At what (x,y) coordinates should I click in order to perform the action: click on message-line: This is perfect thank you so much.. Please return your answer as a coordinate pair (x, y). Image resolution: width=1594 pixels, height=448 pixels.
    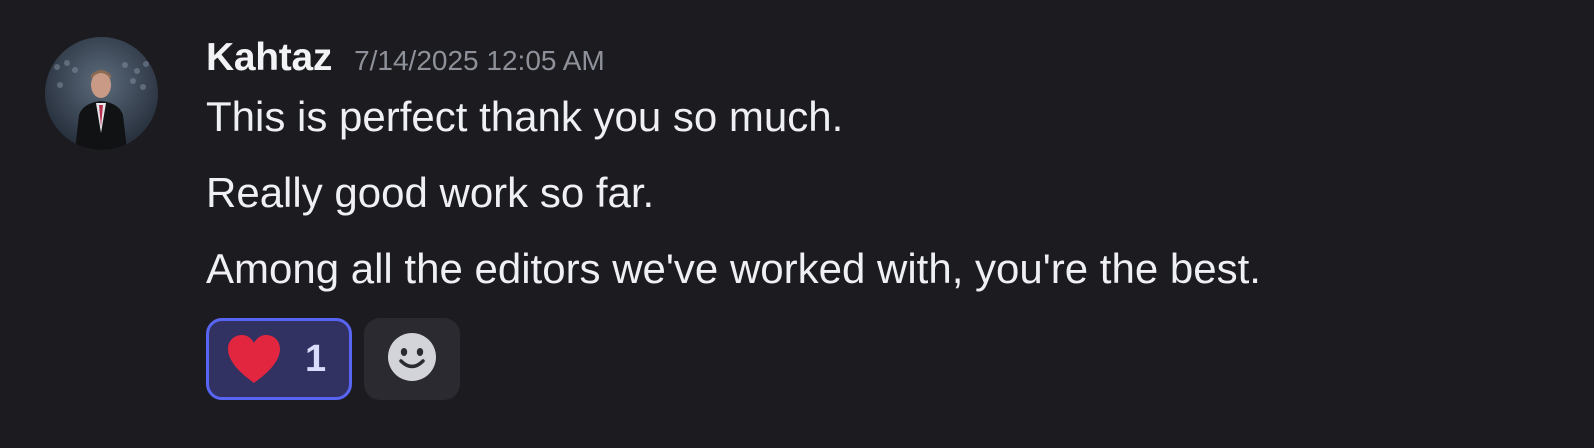
    Looking at the image, I should click on (525, 116).